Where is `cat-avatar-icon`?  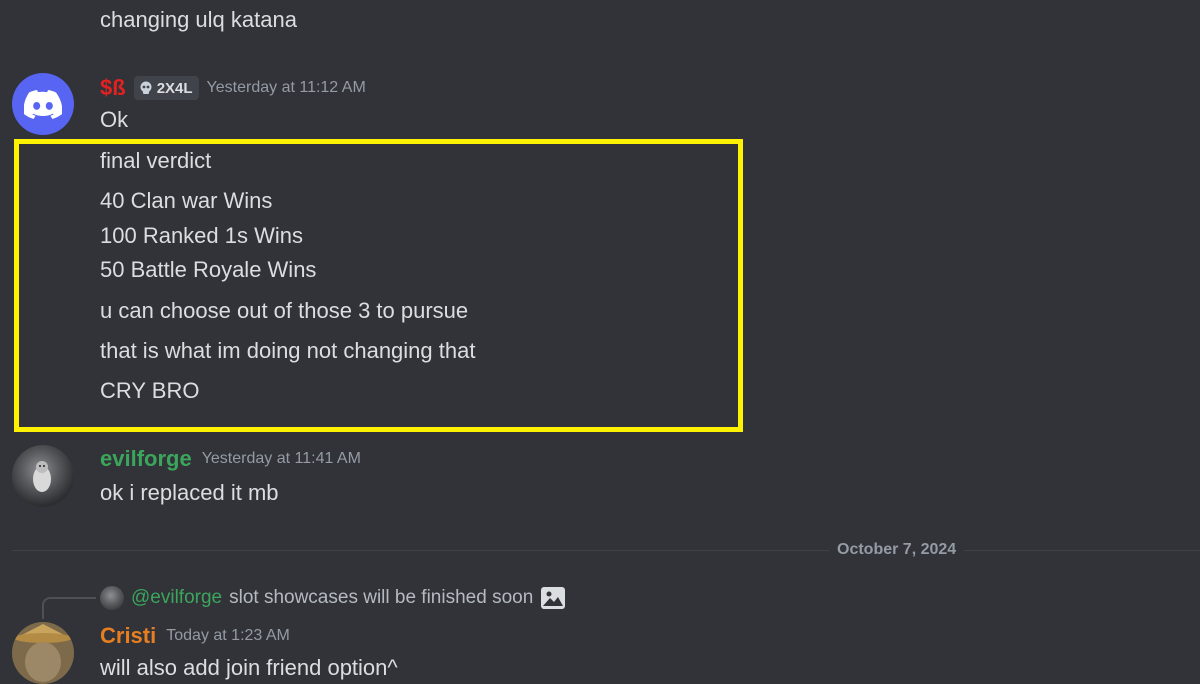
cat-avatar-icon is located at coordinates (42, 476).